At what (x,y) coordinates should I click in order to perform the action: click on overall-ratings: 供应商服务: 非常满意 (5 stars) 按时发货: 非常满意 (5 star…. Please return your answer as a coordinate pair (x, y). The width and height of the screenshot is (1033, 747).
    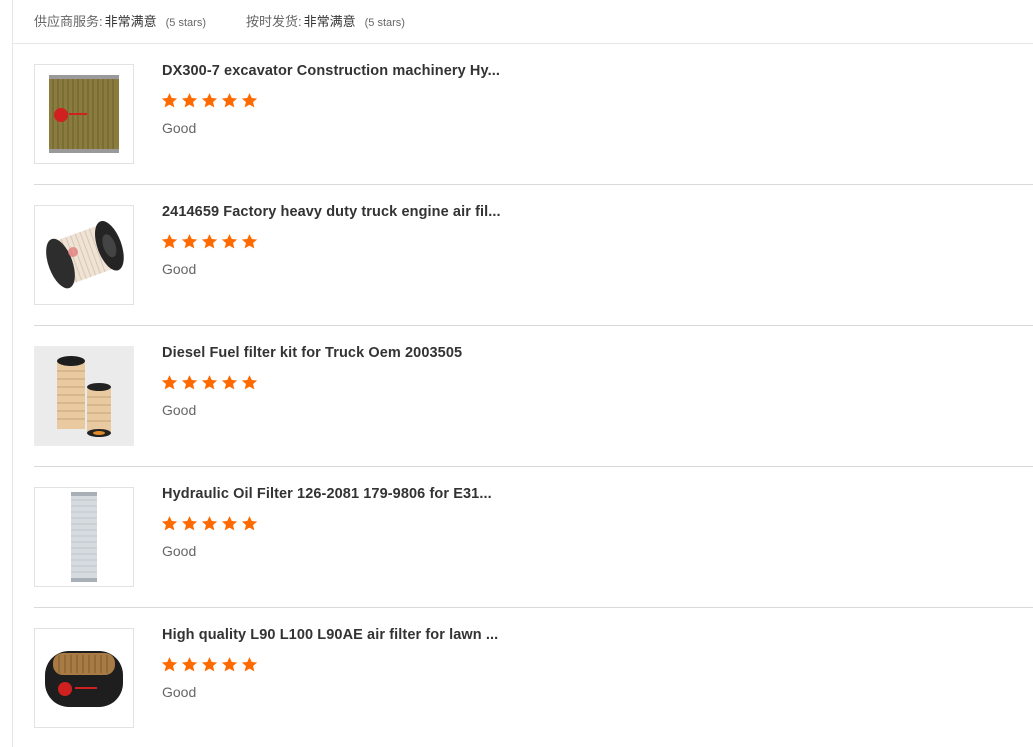
    Looking at the image, I should click on (239, 20).